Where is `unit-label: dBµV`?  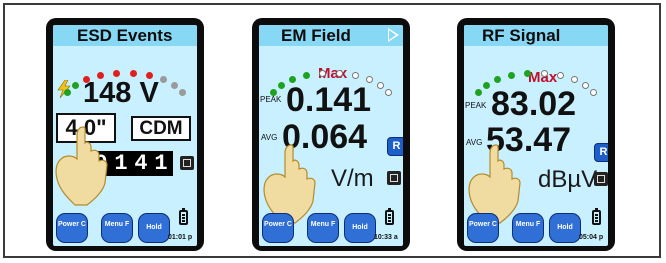
unit-label: dBµV is located at coordinates (568, 179).